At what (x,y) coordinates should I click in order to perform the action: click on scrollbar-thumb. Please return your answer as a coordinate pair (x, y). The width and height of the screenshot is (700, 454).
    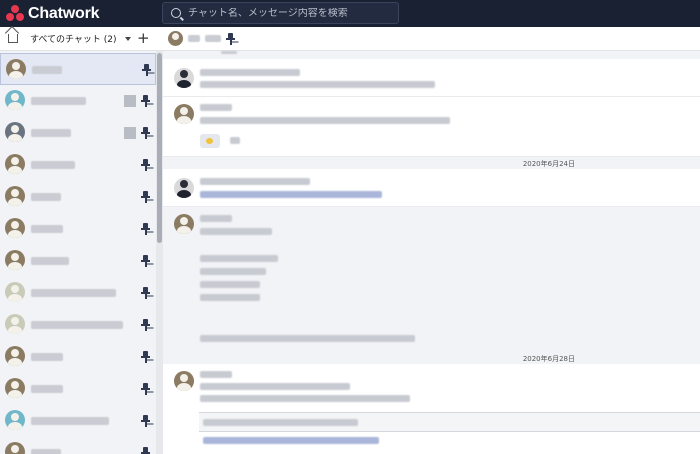
    Looking at the image, I should click on (159, 148).